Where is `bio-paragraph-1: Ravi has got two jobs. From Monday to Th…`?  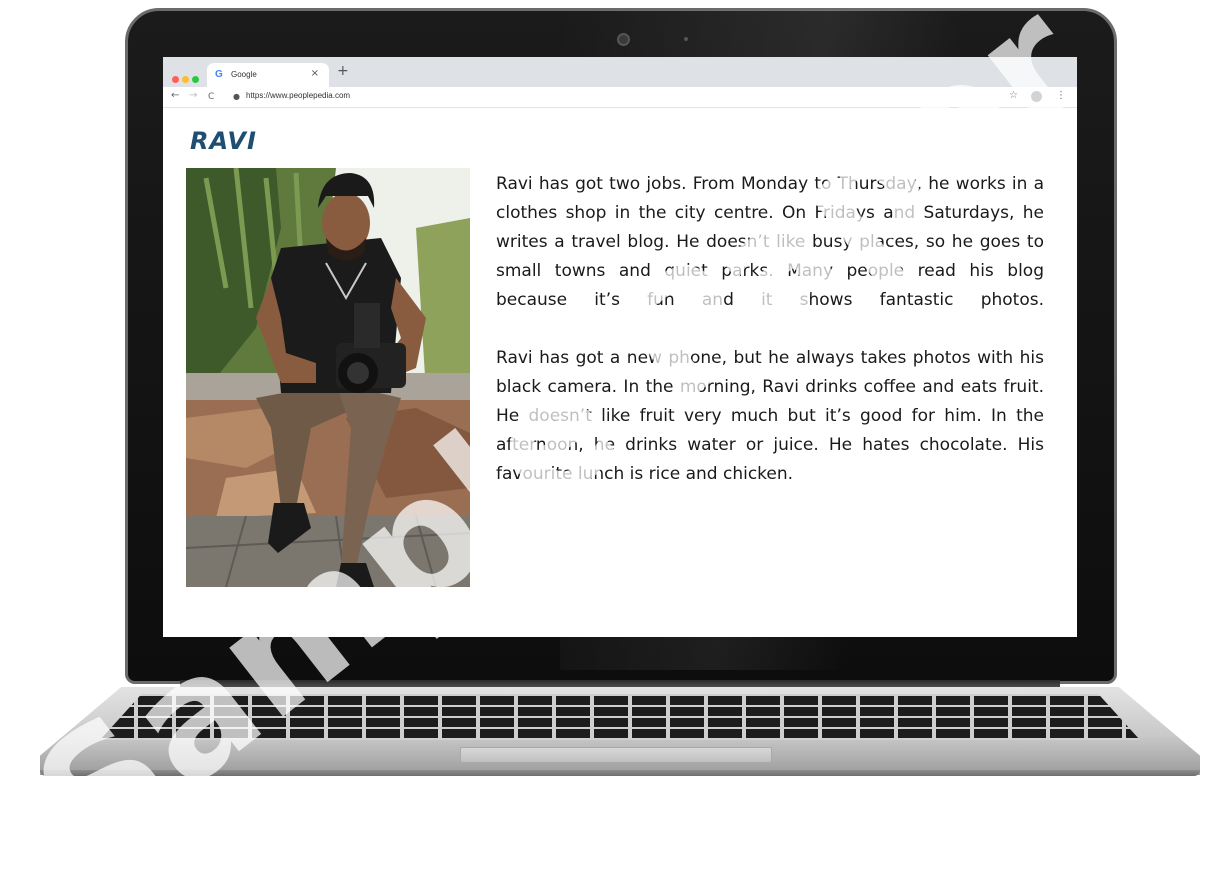
bio-paragraph-1: Ravi has got two jobs. From Monday to Th… is located at coordinates (770, 242).